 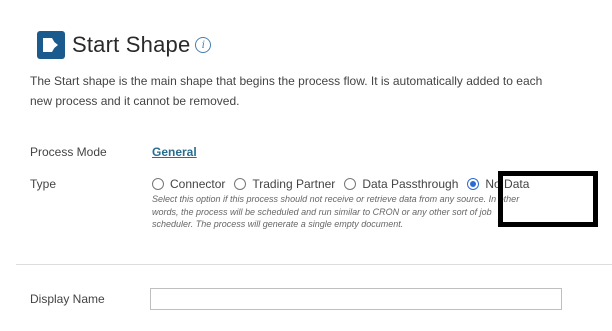 What do you see at coordinates (410, 184) in the screenshot?
I see `radio-label: Data Passthrough` at bounding box center [410, 184].